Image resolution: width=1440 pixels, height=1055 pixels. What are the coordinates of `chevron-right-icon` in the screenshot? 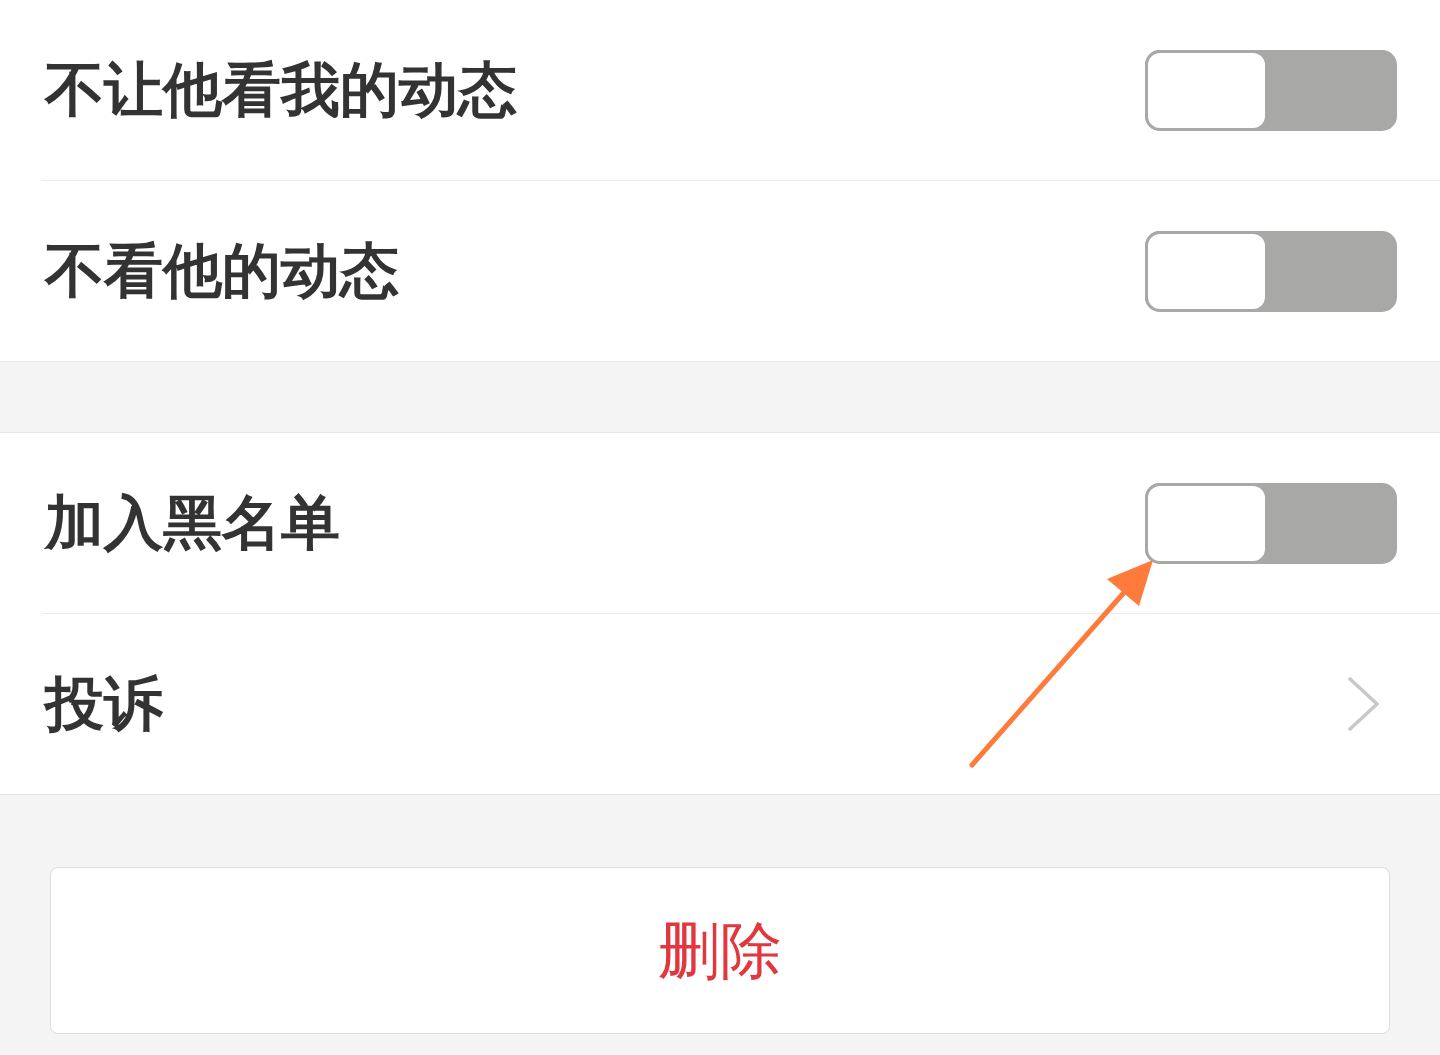 It's located at (1363, 704).